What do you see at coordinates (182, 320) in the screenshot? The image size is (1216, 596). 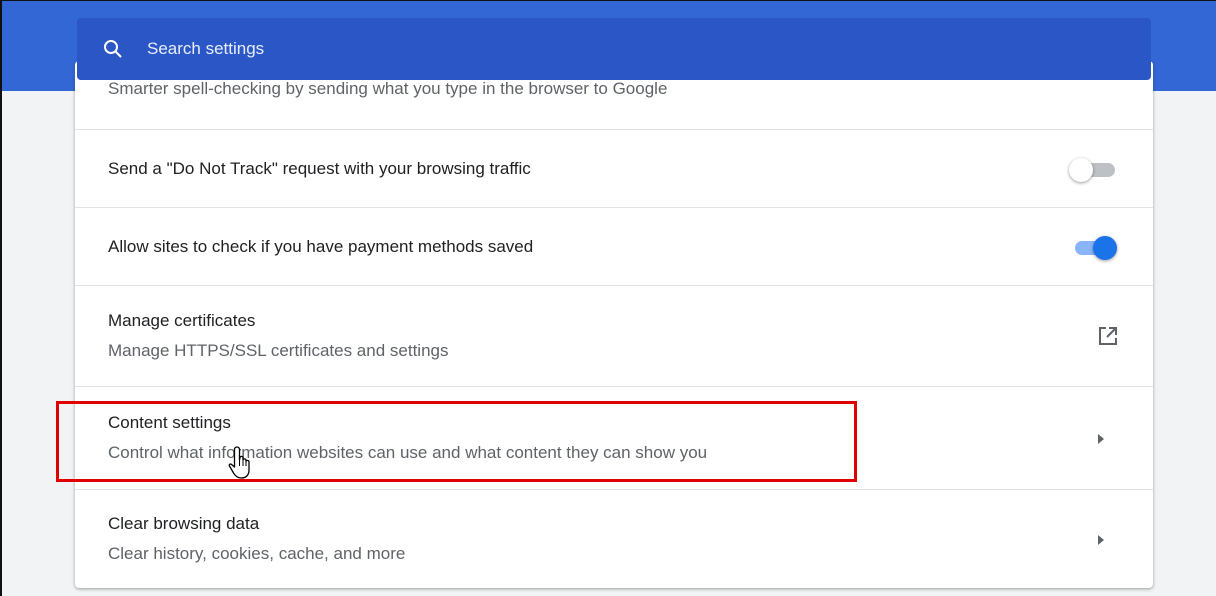 I see `manage-certificates-label: Manage certificates` at bounding box center [182, 320].